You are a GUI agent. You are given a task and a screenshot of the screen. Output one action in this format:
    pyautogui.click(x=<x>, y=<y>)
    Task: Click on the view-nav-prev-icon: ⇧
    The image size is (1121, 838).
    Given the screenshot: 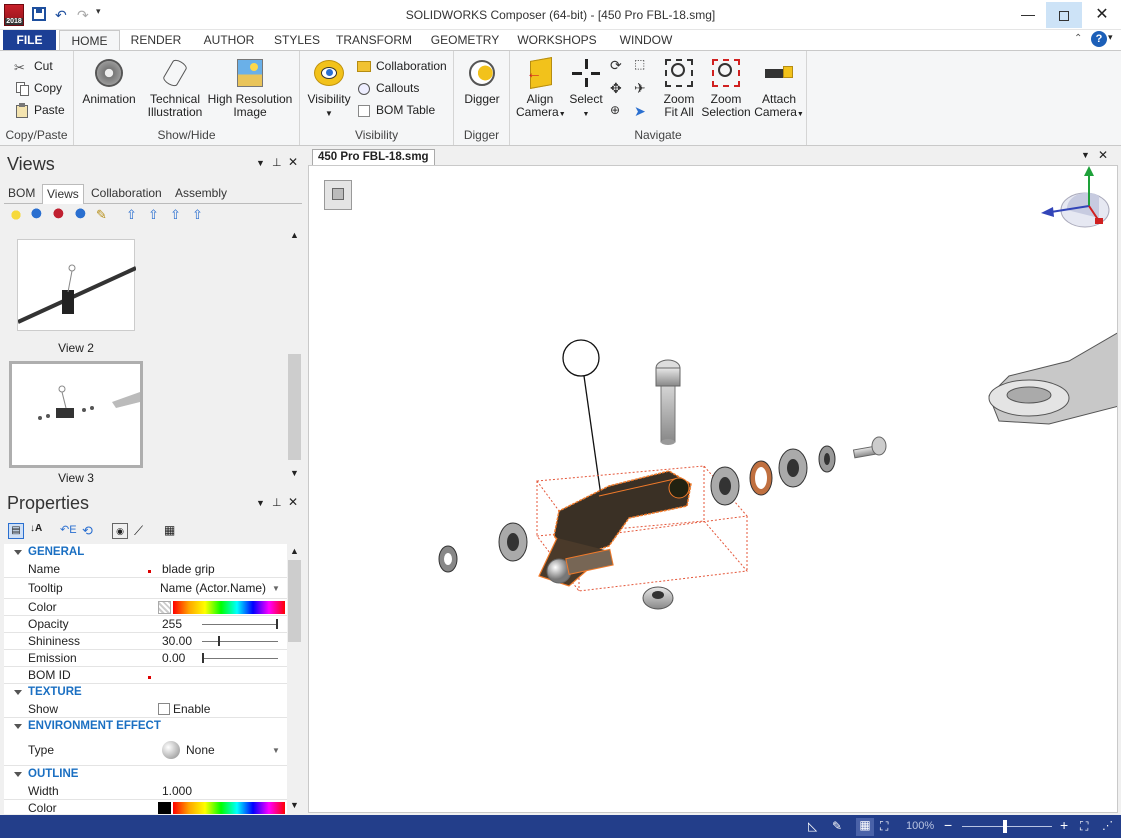 What is the action you would take?
    pyautogui.click(x=156, y=215)
    